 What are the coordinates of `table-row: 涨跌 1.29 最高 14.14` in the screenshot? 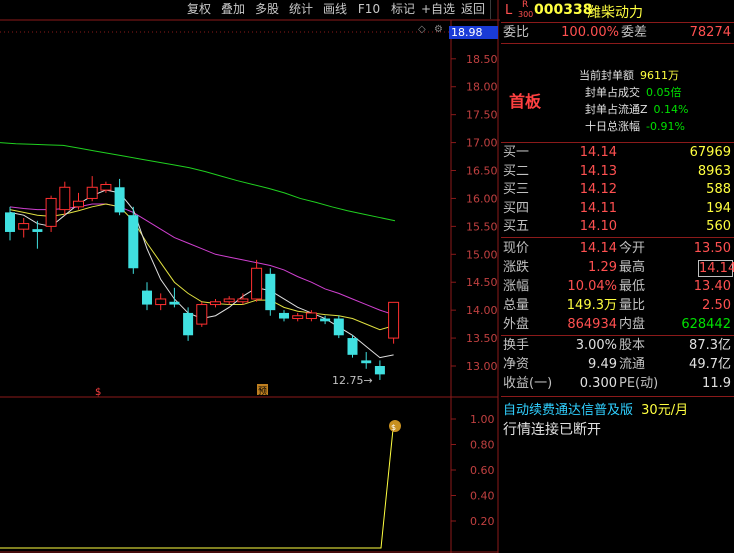 It's located at (617, 268).